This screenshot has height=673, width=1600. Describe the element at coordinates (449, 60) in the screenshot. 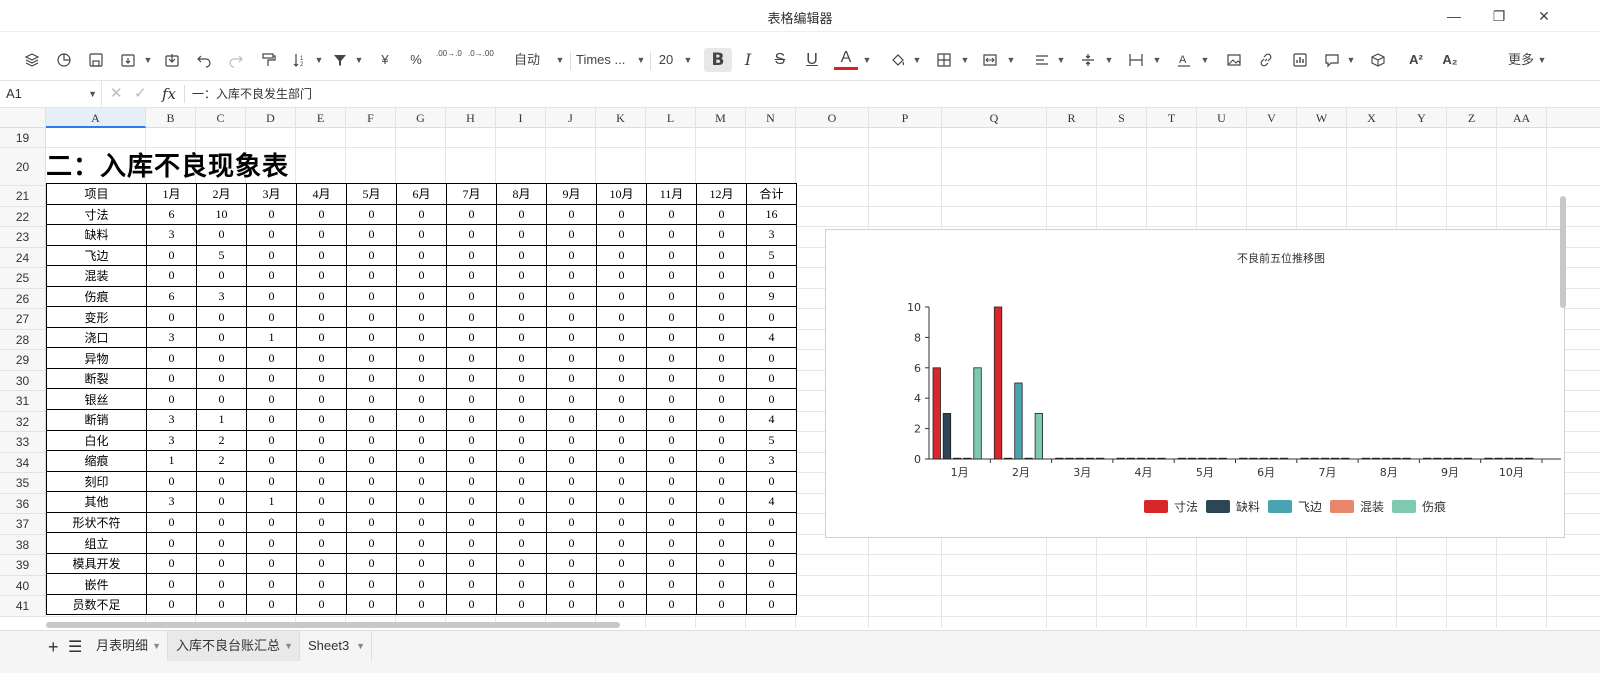

I see `decrease-decimal-button: .00→.0` at that location.